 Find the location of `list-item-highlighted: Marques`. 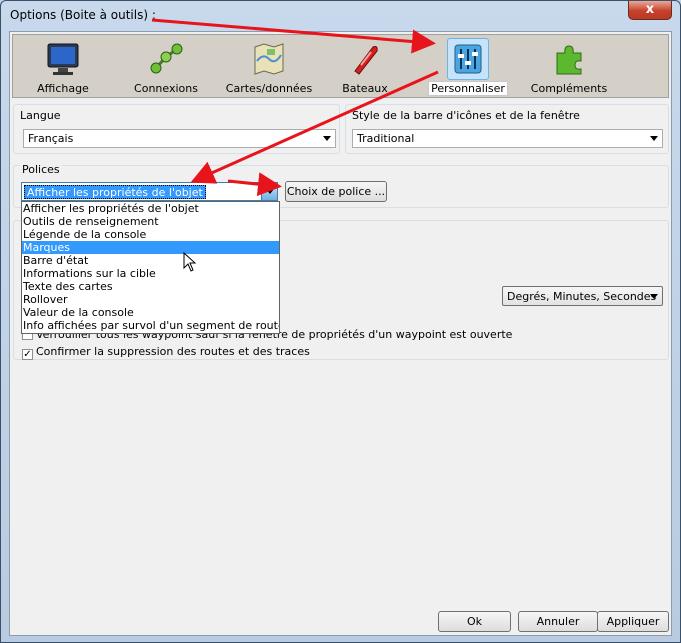

list-item-highlighted: Marques is located at coordinates (150, 247).